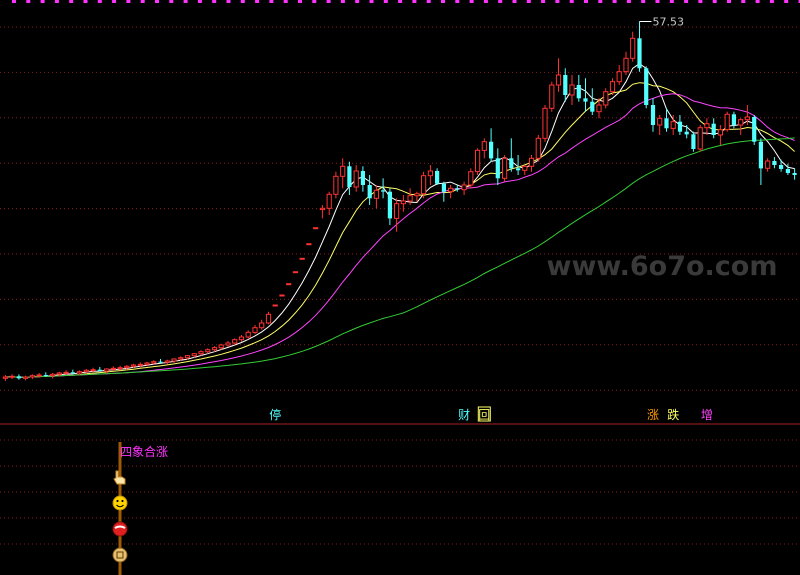  I want to click on coin-icon, so click(120, 555).